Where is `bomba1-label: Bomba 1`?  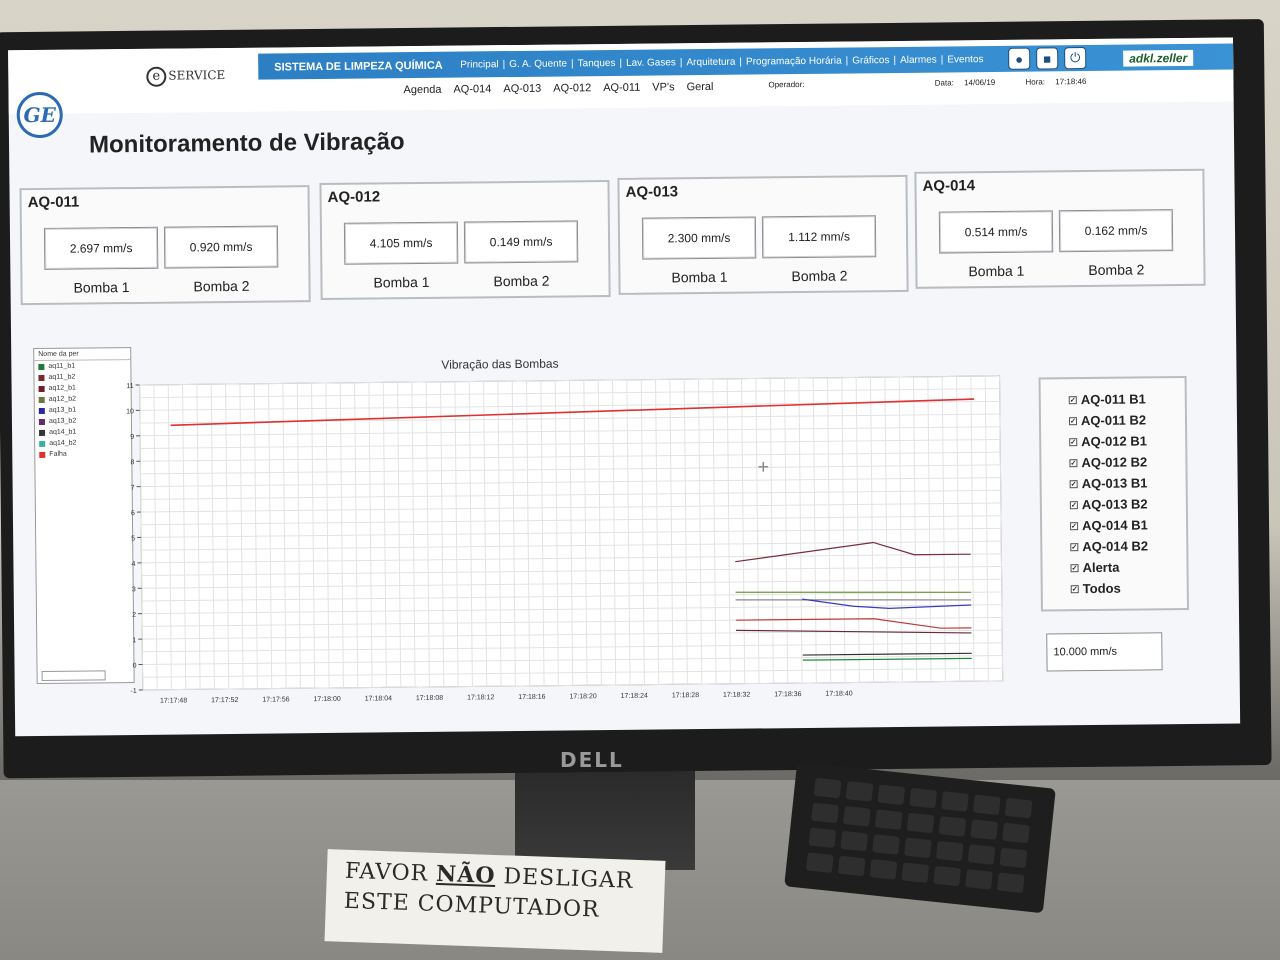
bomba1-label: Bomba 1 is located at coordinates (401, 282).